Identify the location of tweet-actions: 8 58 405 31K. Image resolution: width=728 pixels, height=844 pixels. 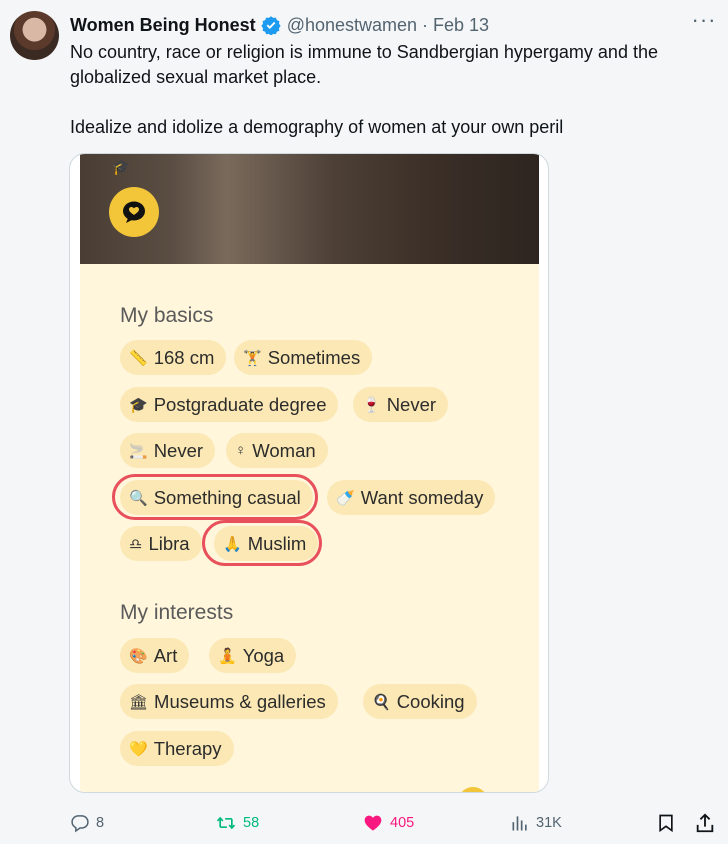
(364, 823).